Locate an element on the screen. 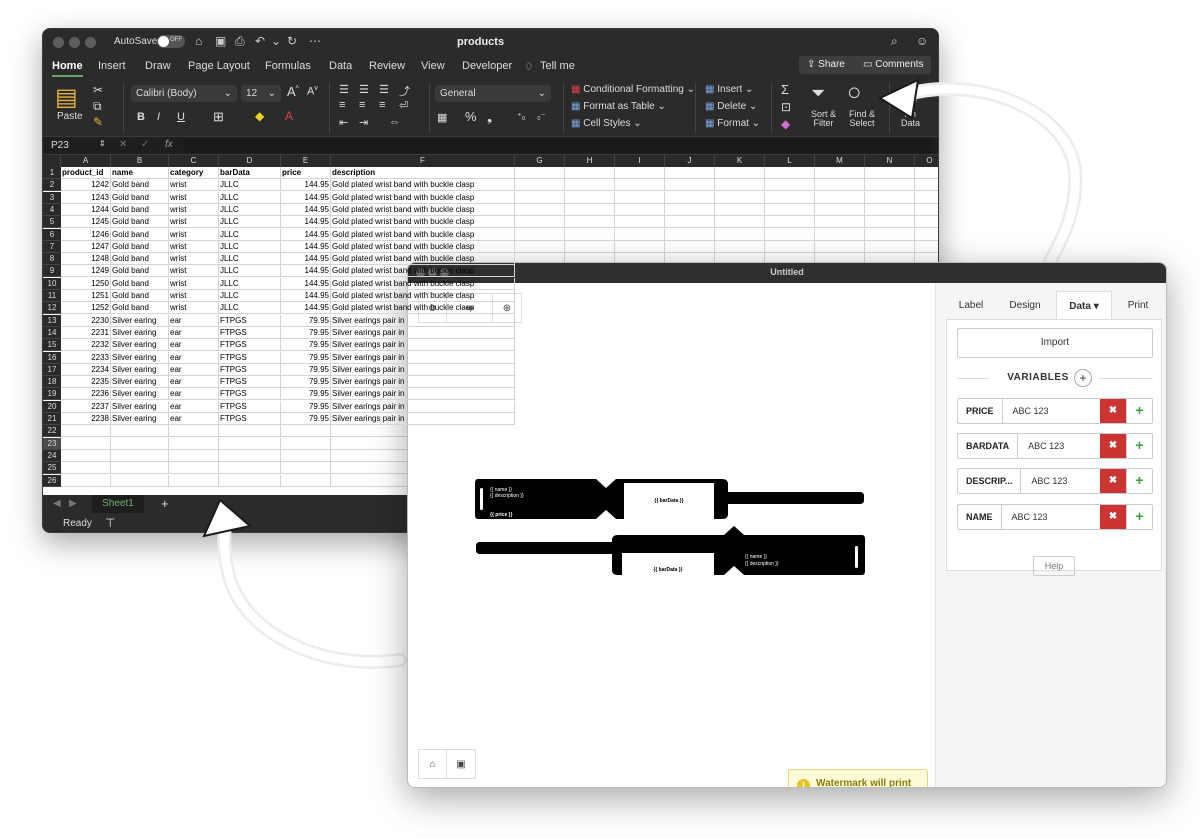 This screenshot has height=838, width=1200. fill-icon: ⊡ is located at coordinates (786, 107).